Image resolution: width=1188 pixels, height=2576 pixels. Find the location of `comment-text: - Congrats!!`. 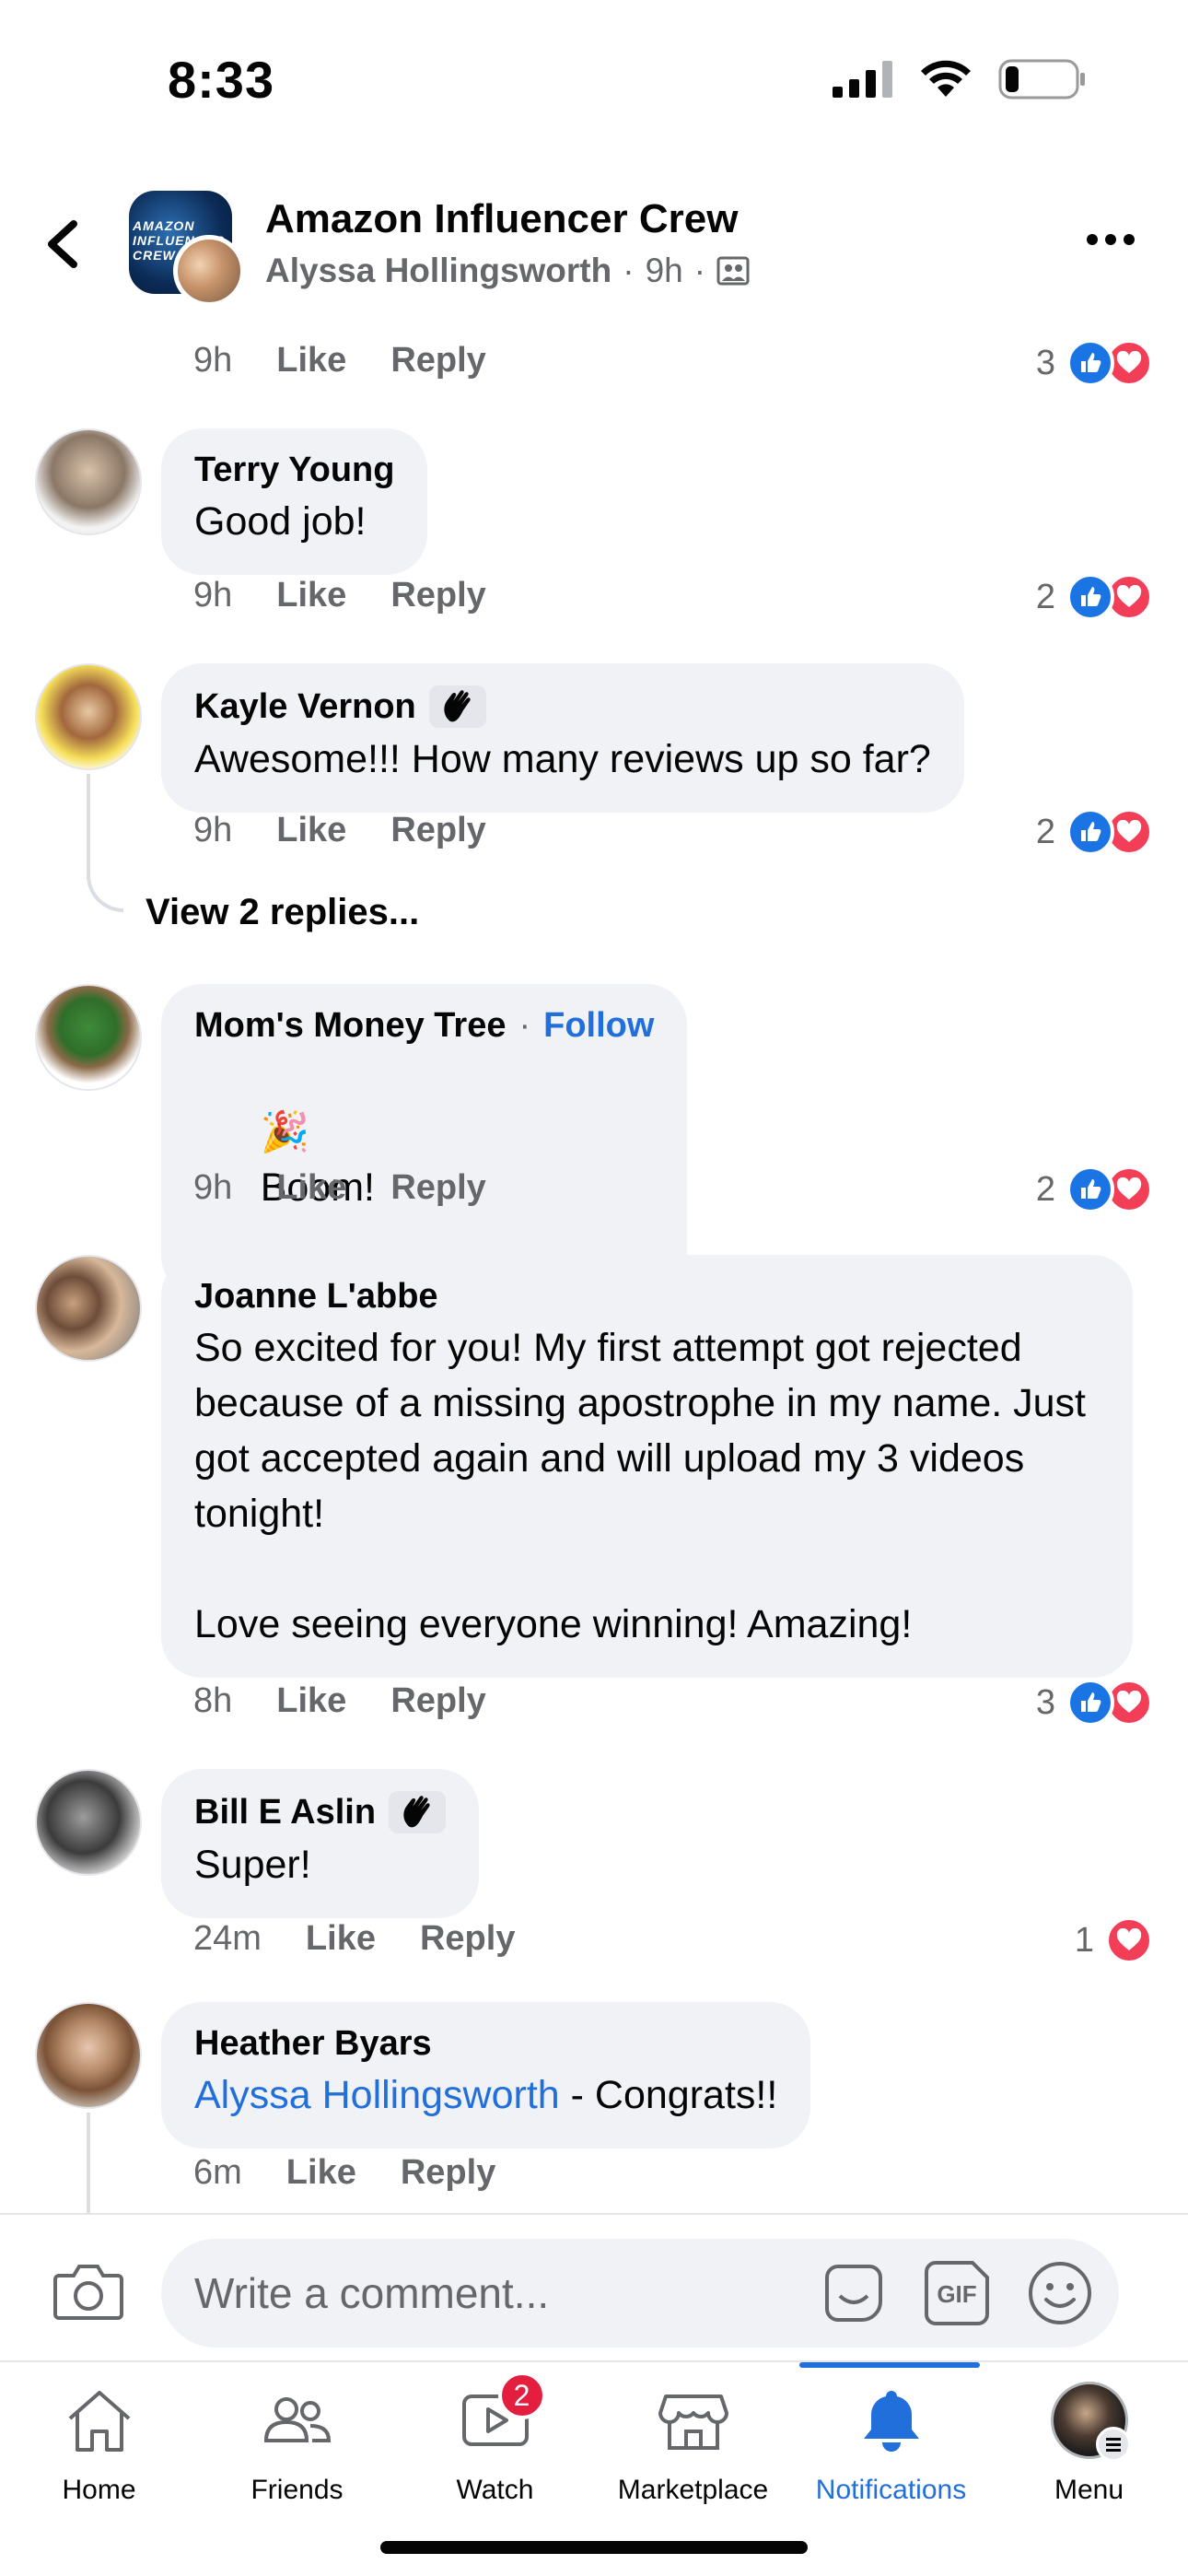

comment-text: - Congrats!! is located at coordinates (668, 2095).